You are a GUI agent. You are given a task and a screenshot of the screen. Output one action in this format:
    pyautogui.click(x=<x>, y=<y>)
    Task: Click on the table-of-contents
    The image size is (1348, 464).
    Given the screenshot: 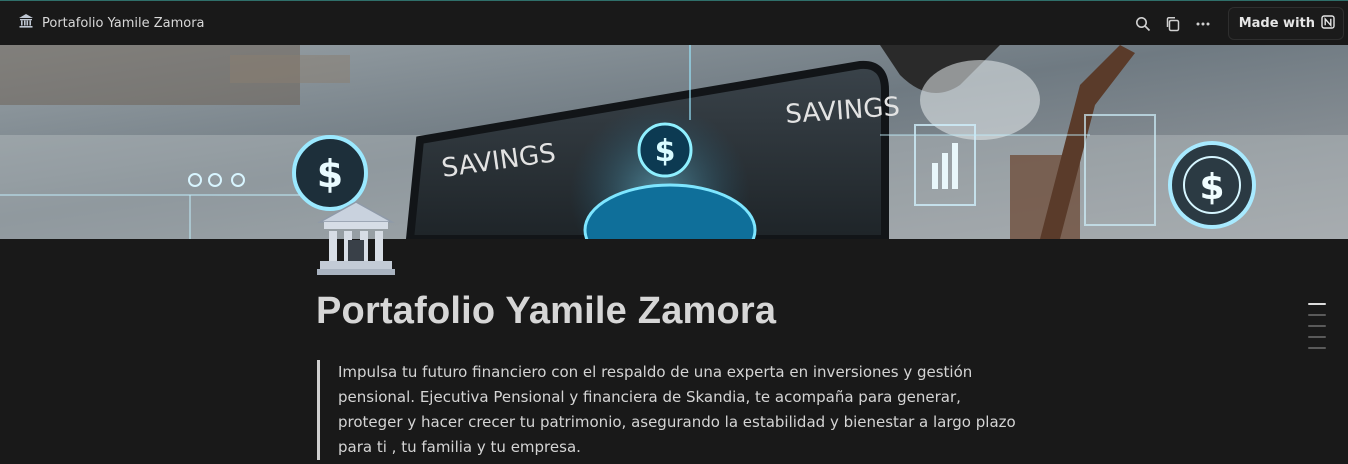 What is the action you would take?
    pyautogui.click(x=1317, y=330)
    